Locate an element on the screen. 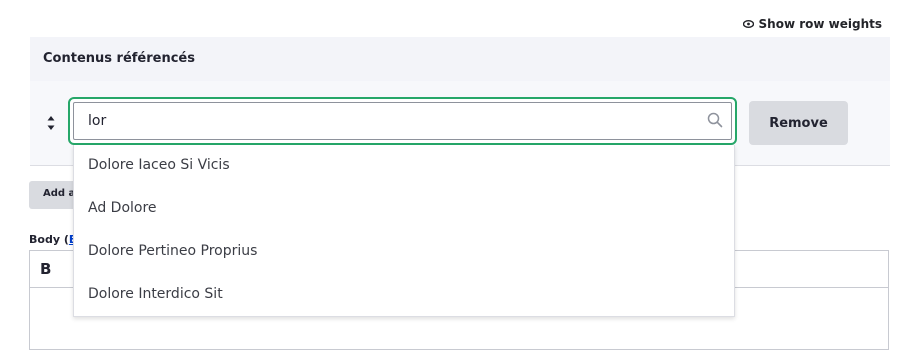 This screenshot has width=900, height=350. autocomplete-option: Ad Dolore is located at coordinates (404, 209).